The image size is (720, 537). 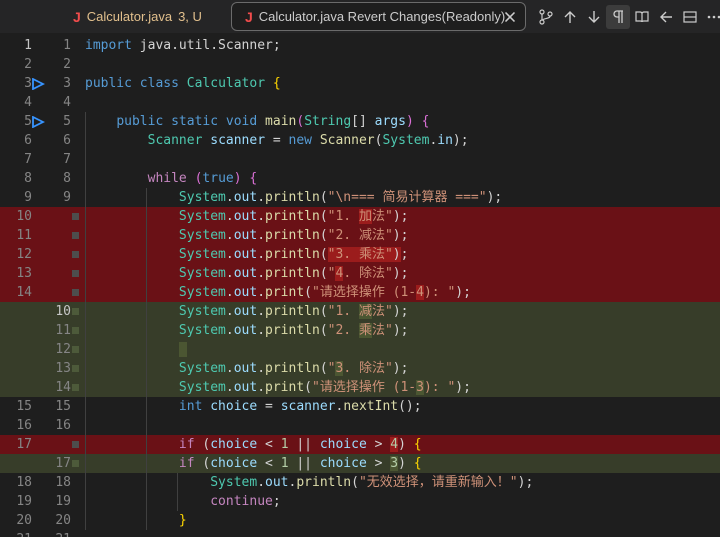 I want to click on original-line-number: 11, so click(x=24, y=235).